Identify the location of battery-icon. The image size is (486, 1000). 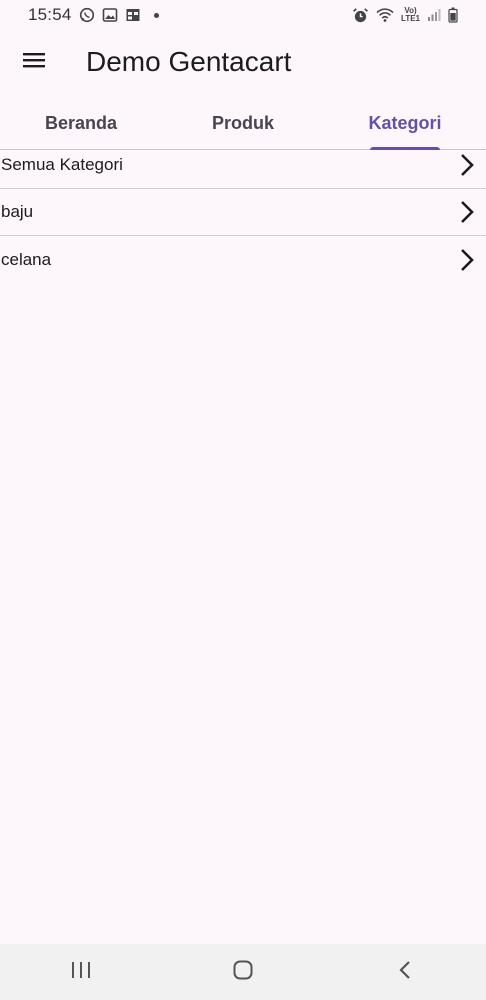
(453, 15).